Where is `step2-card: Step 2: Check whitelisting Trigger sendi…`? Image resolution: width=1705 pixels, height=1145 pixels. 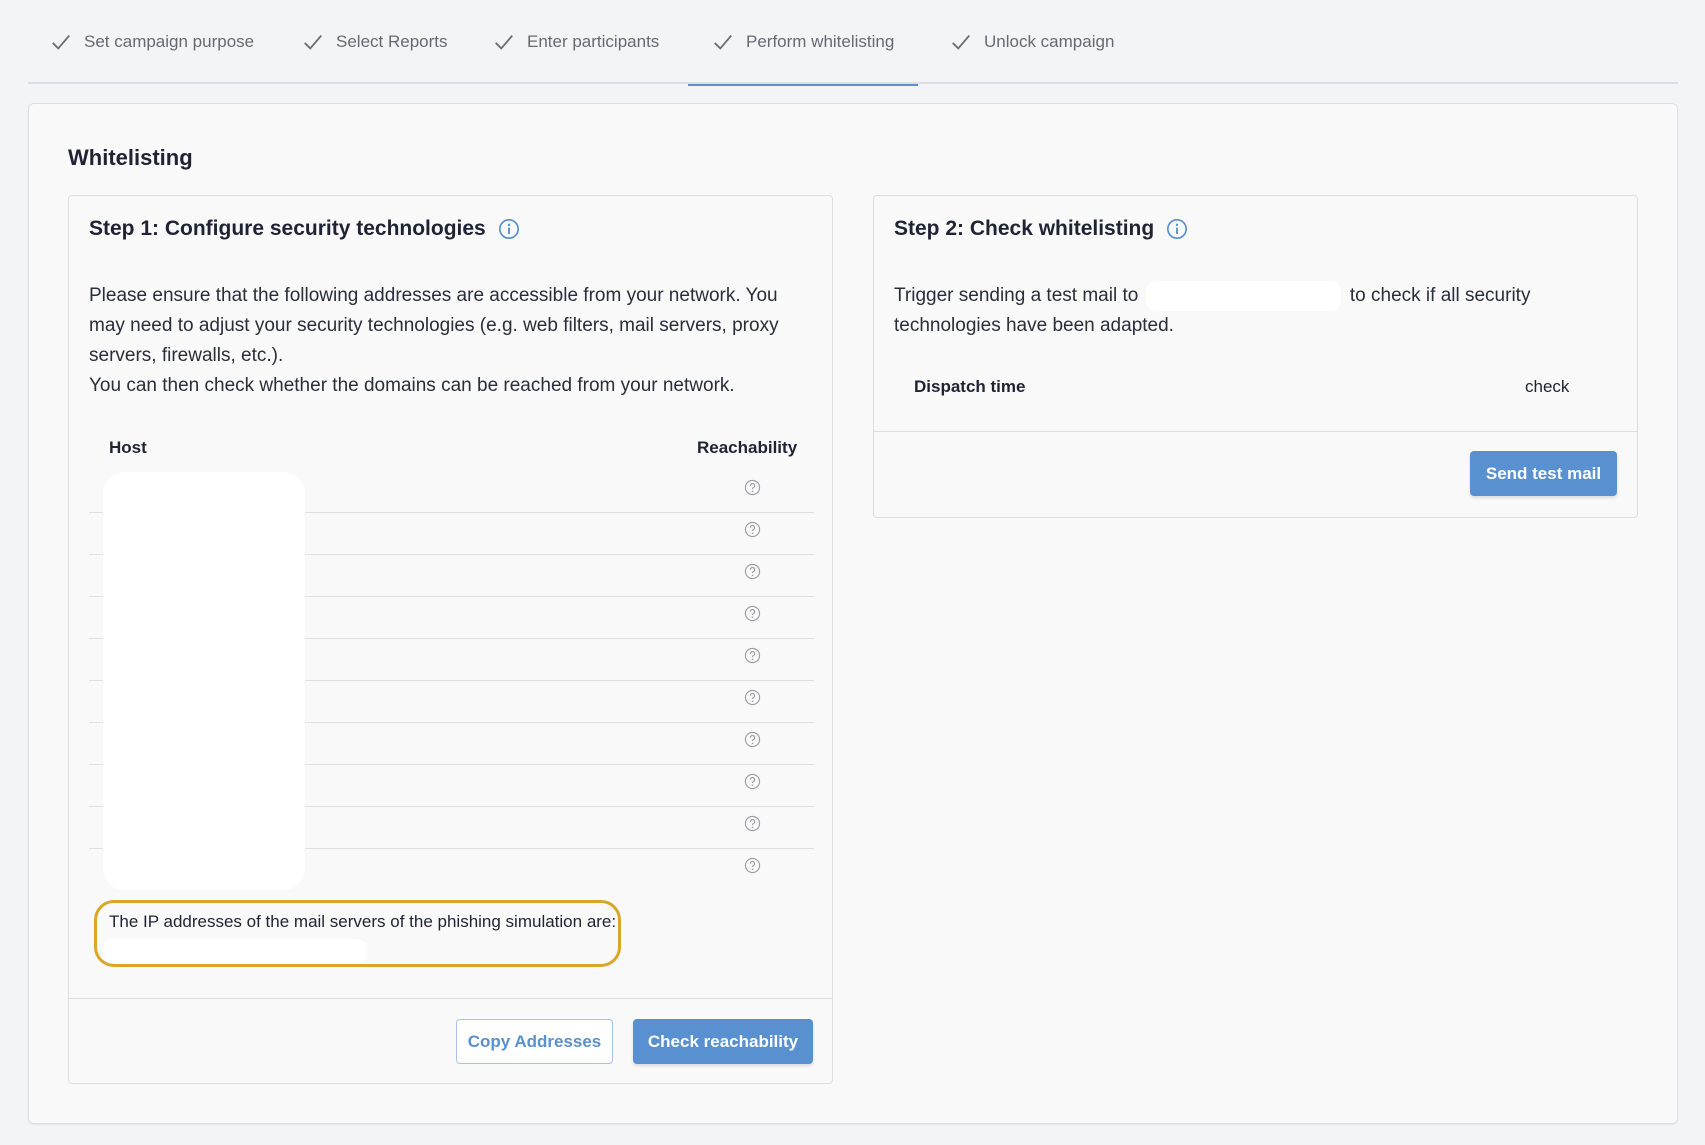 step2-card: Step 2: Check whitelisting Trigger sendi… is located at coordinates (1255, 356).